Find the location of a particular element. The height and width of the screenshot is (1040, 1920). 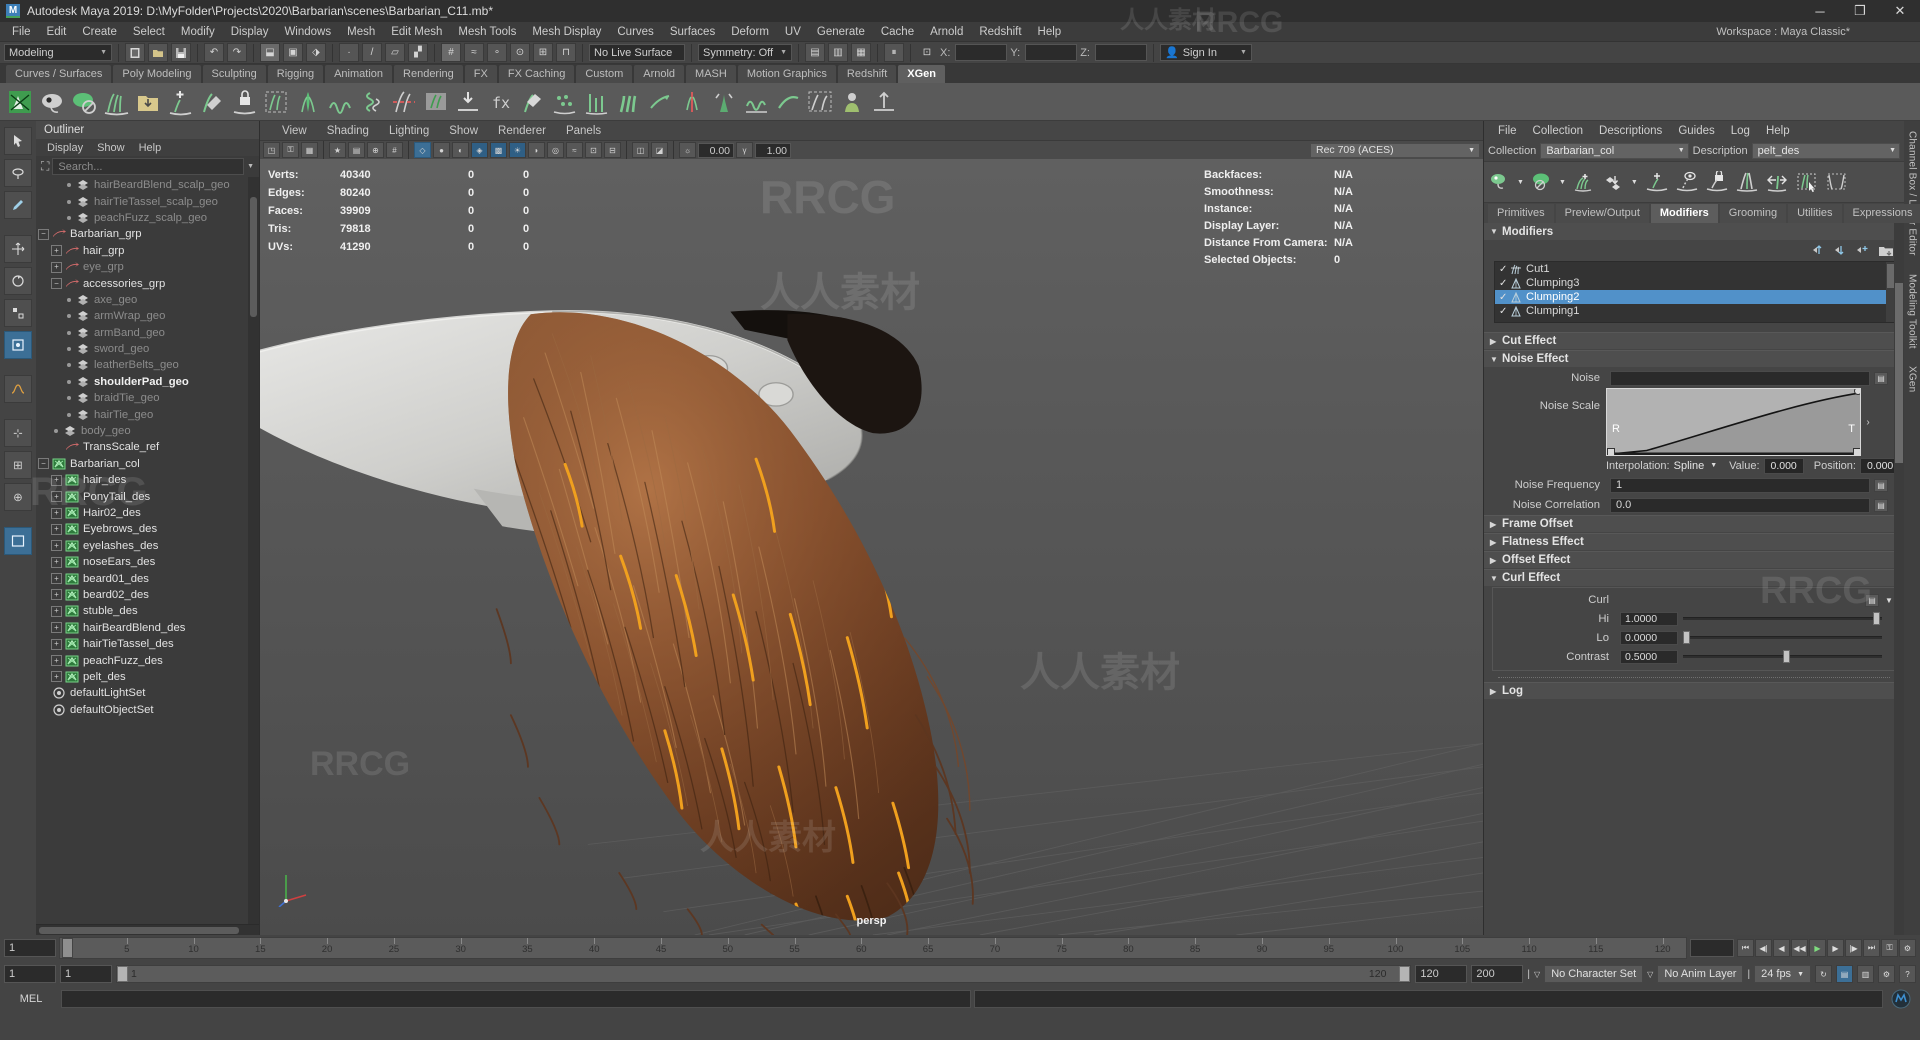

isolate-select-icon: ◫ is located at coordinates (640, 150).